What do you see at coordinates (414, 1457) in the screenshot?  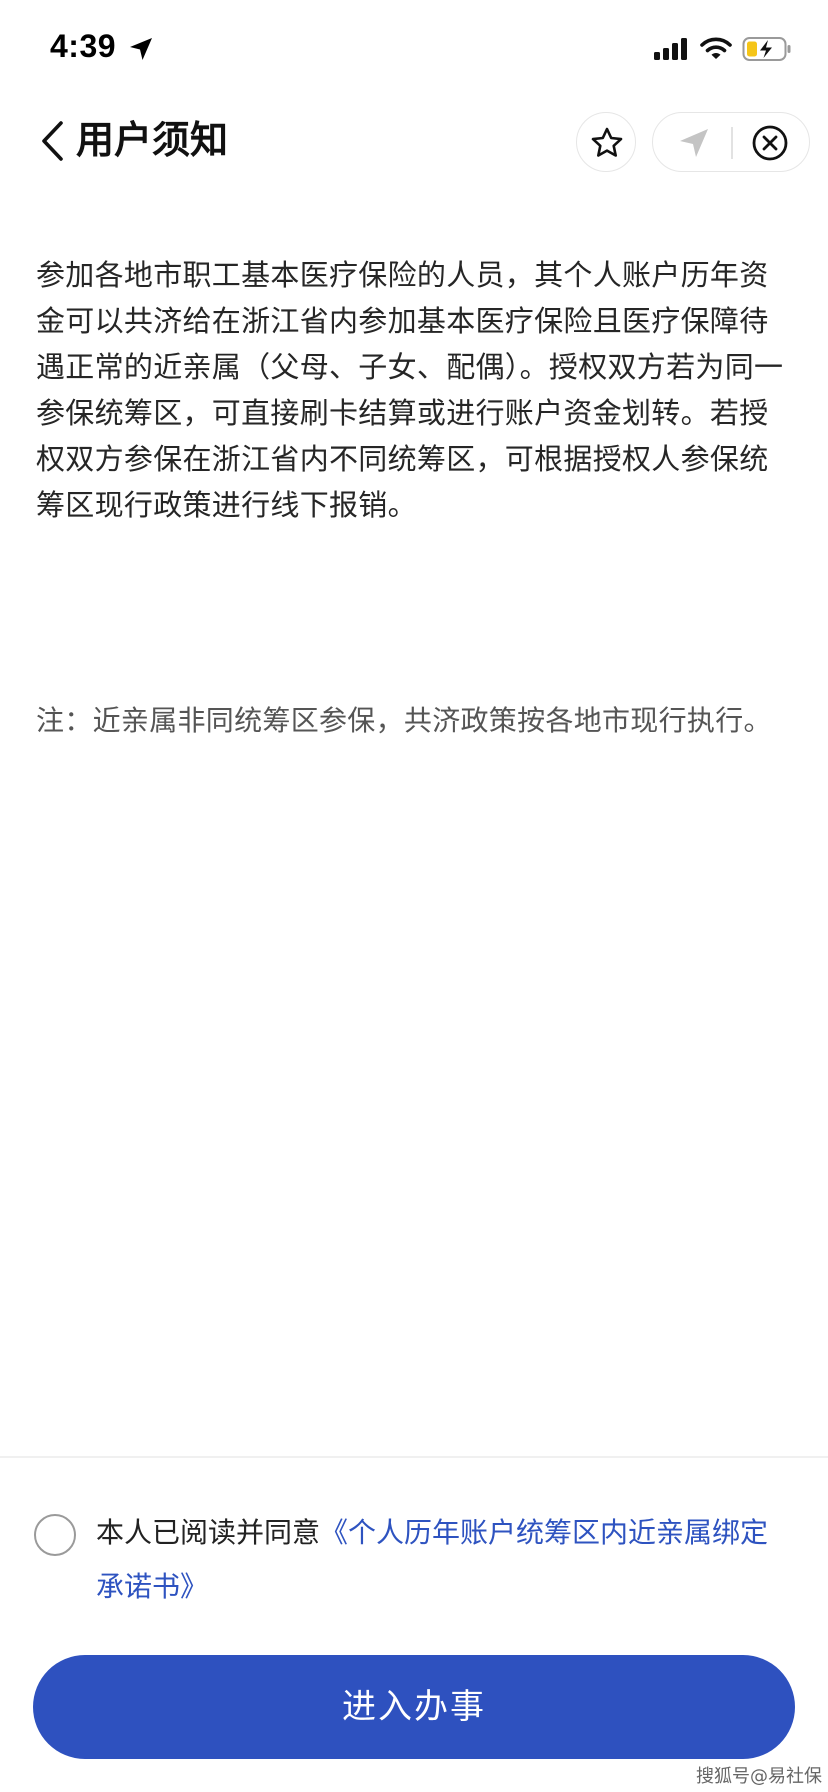 I see `bottom-divider` at bounding box center [414, 1457].